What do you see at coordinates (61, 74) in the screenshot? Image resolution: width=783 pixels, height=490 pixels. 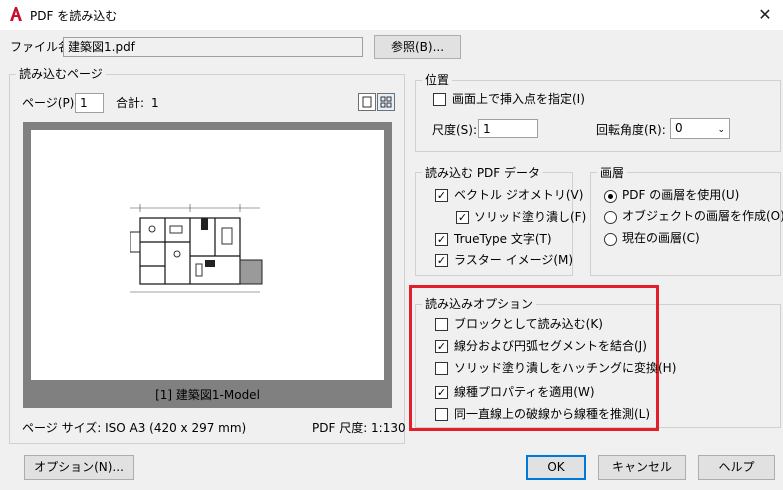 I see `pages-group-title: 読み込むページ` at bounding box center [61, 74].